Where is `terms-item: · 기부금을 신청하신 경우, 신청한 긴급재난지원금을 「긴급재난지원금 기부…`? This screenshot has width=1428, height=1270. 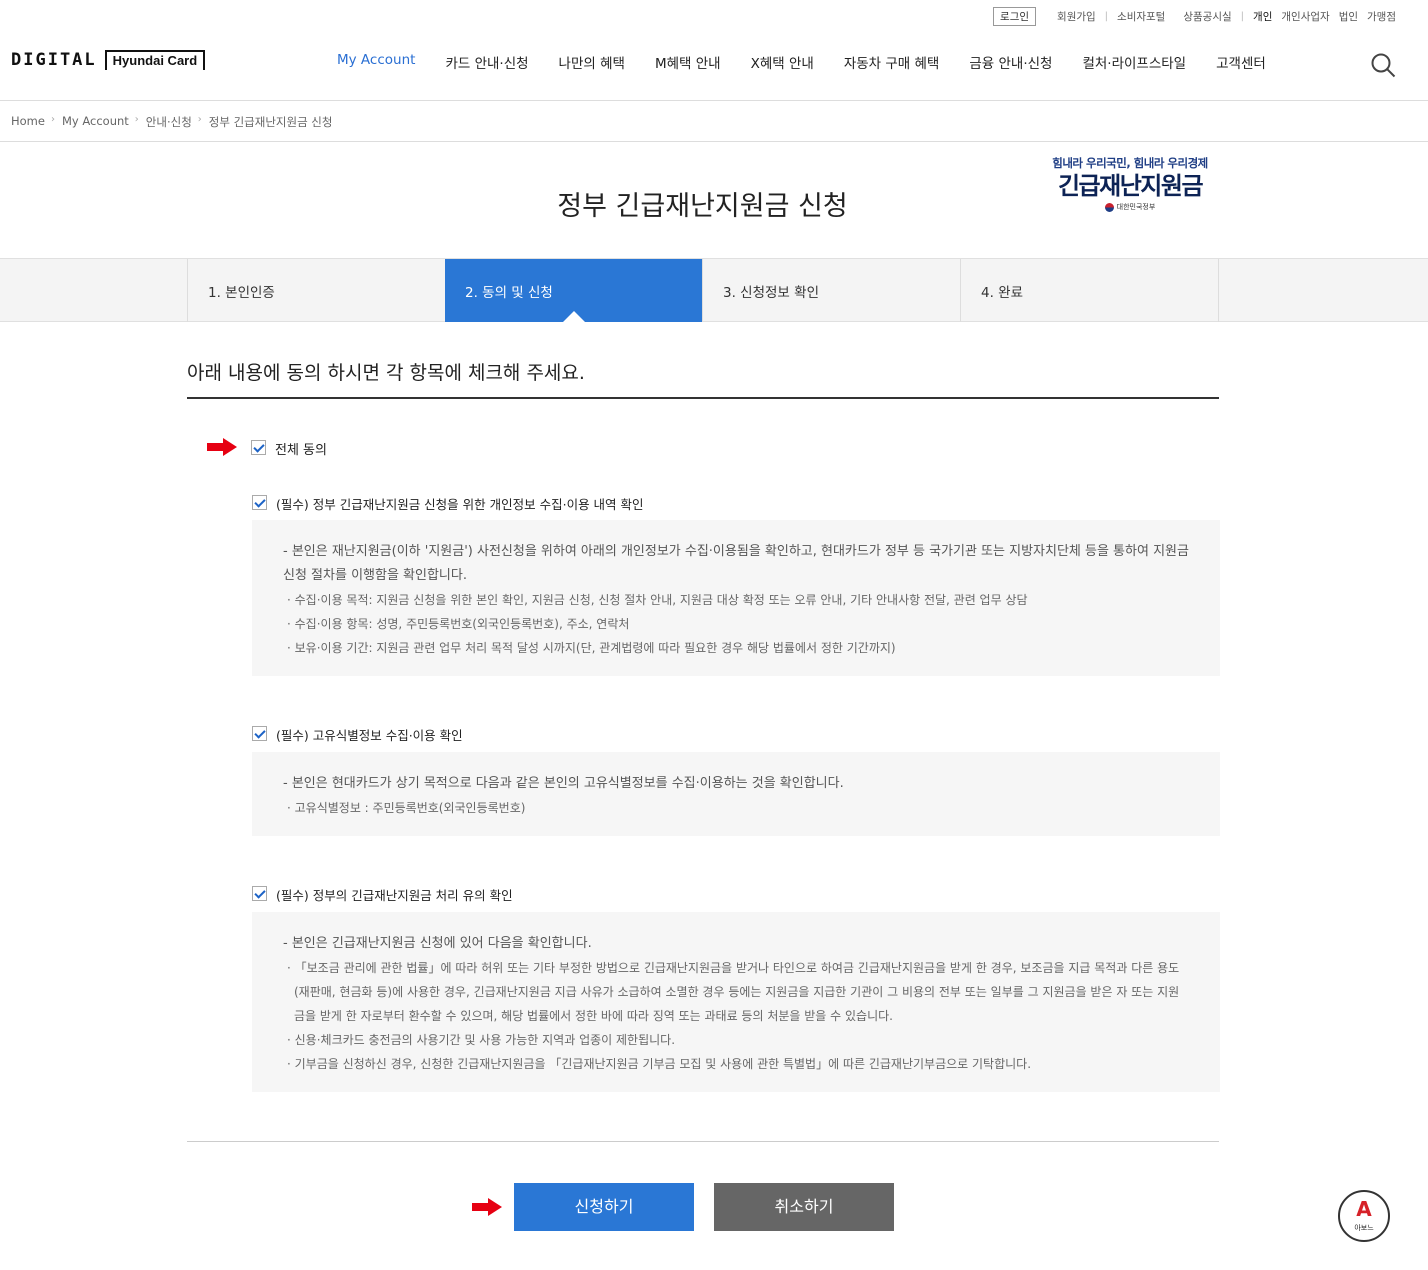
terms-item: · 기부금을 신청하신 경우, 신청한 긴급재난지원금을 「긴급재난지원금 기부… is located at coordinates (659, 1064).